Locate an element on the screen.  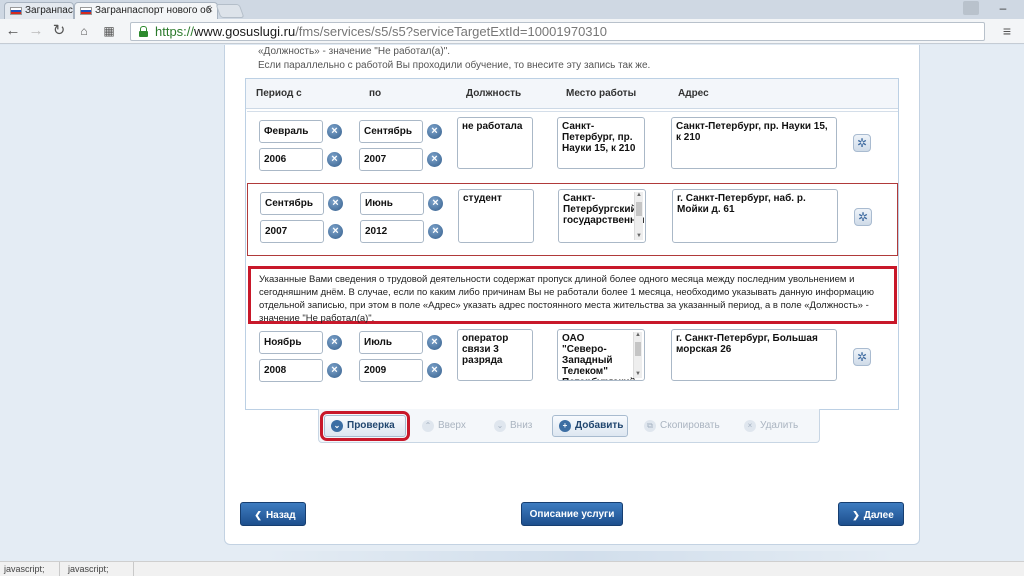
from-year-field: 2006 is located at coordinates (291, 159).